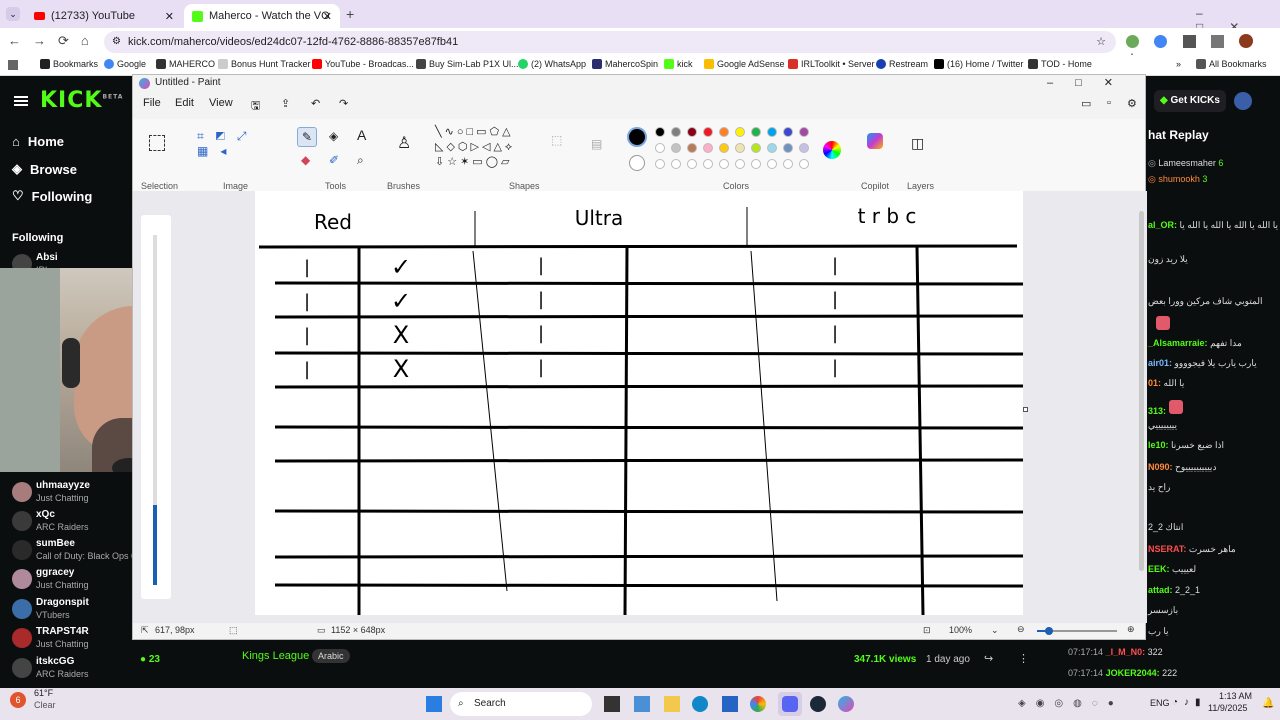 Image resolution: width=1280 pixels, height=720 pixels. Describe the element at coordinates (988, 658) in the screenshot. I see `share-icon: ↪` at that location.